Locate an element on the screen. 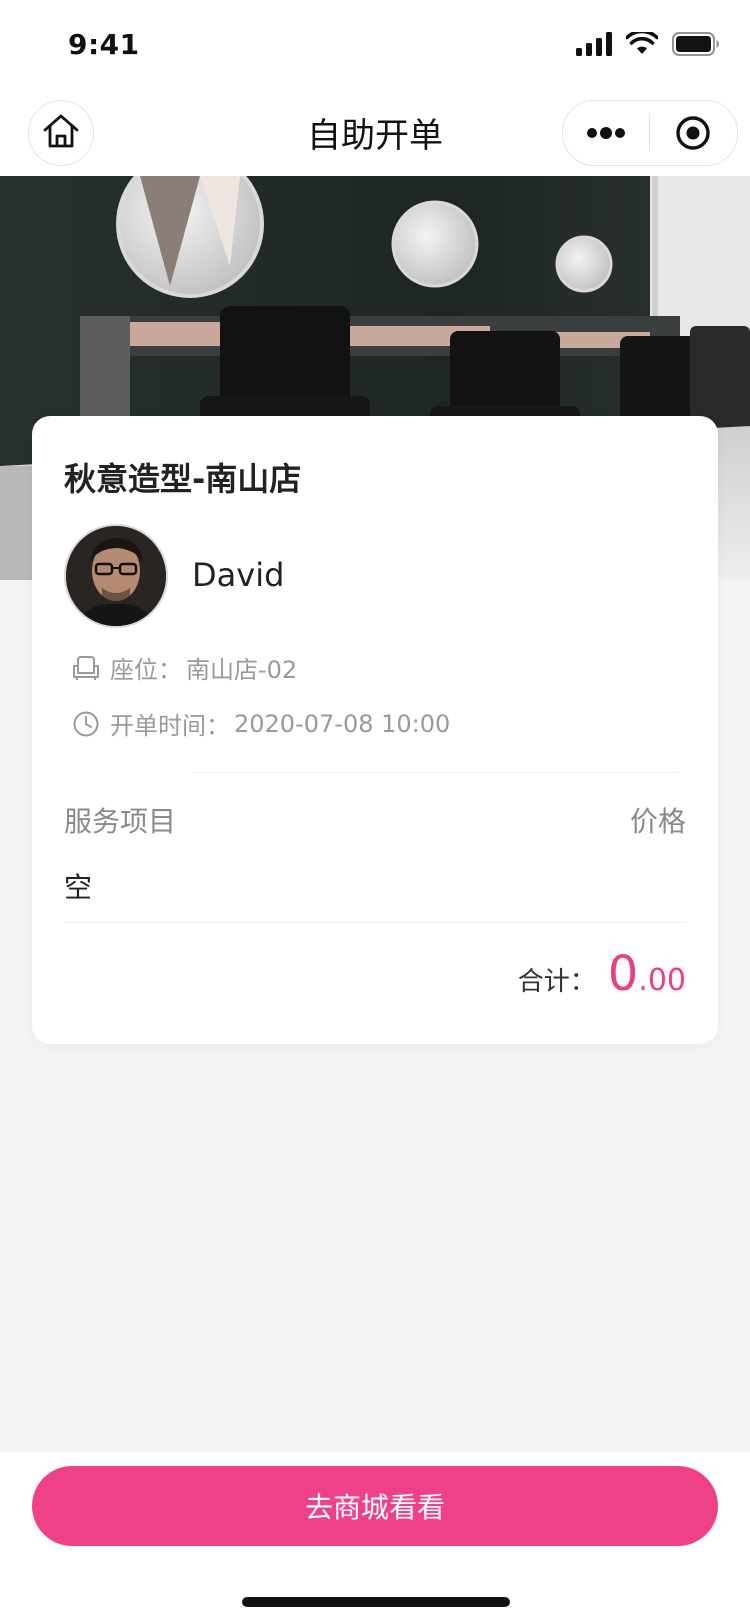  total-label: 合计： is located at coordinates (556, 982).